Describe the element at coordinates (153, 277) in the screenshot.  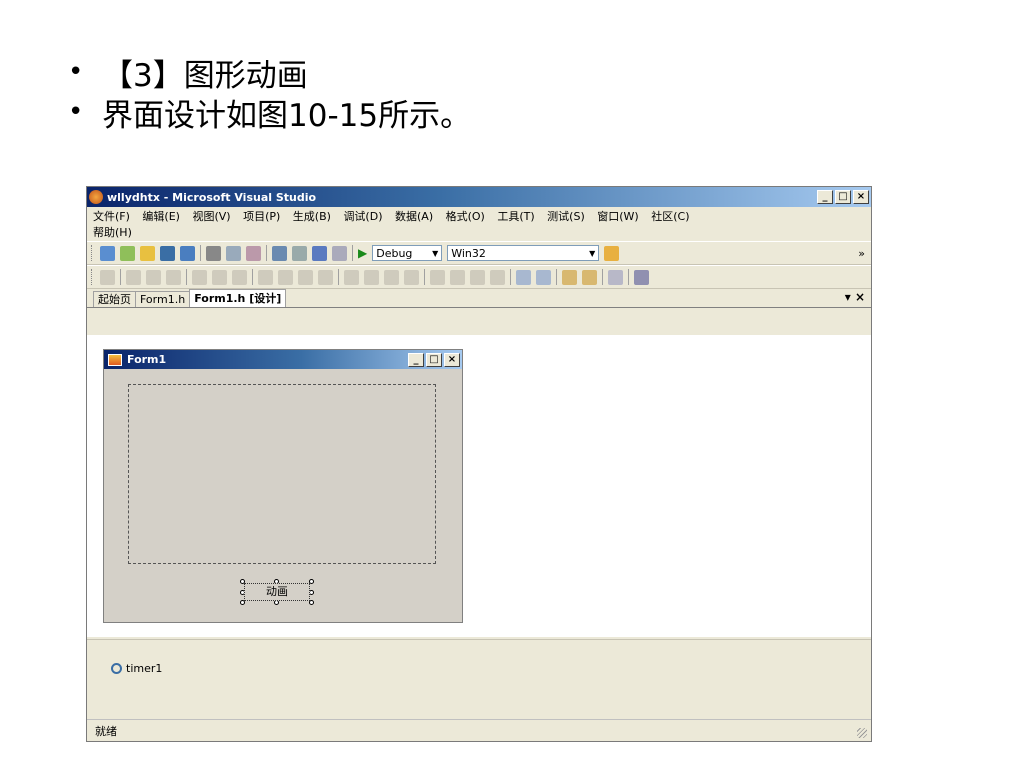
I see `align-center-icon` at that location.